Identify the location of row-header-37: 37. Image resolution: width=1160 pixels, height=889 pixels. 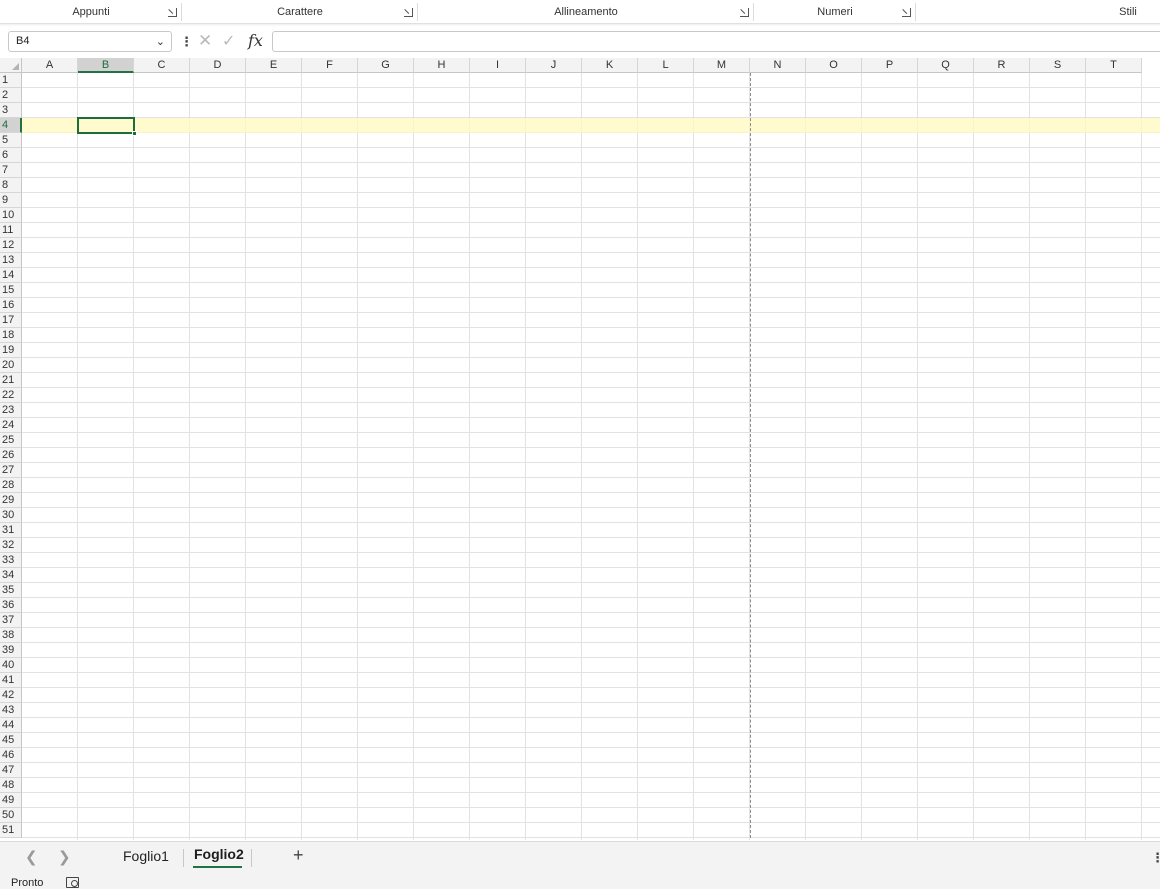
(11, 620).